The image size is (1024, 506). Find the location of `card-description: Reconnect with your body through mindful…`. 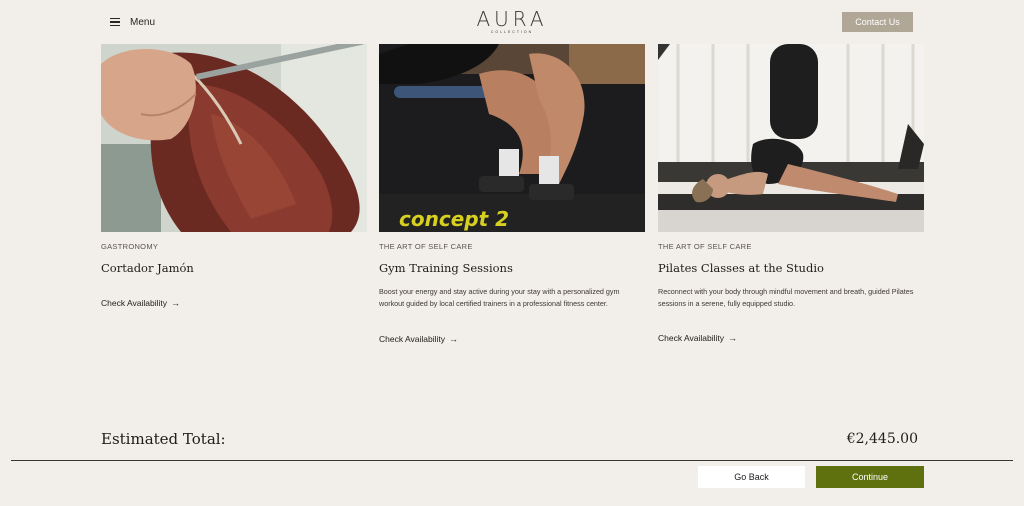

card-description: Reconnect with your body through mindful… is located at coordinates (786, 297).